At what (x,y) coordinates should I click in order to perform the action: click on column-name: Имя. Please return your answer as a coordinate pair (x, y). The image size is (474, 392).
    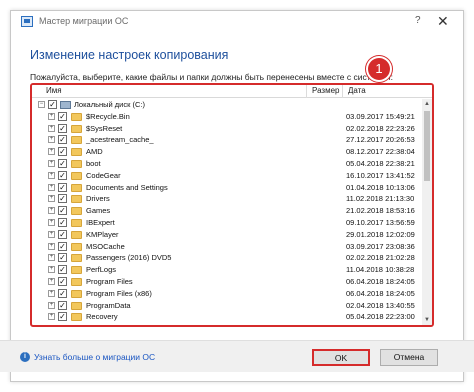
    Looking at the image, I should click on (54, 90).